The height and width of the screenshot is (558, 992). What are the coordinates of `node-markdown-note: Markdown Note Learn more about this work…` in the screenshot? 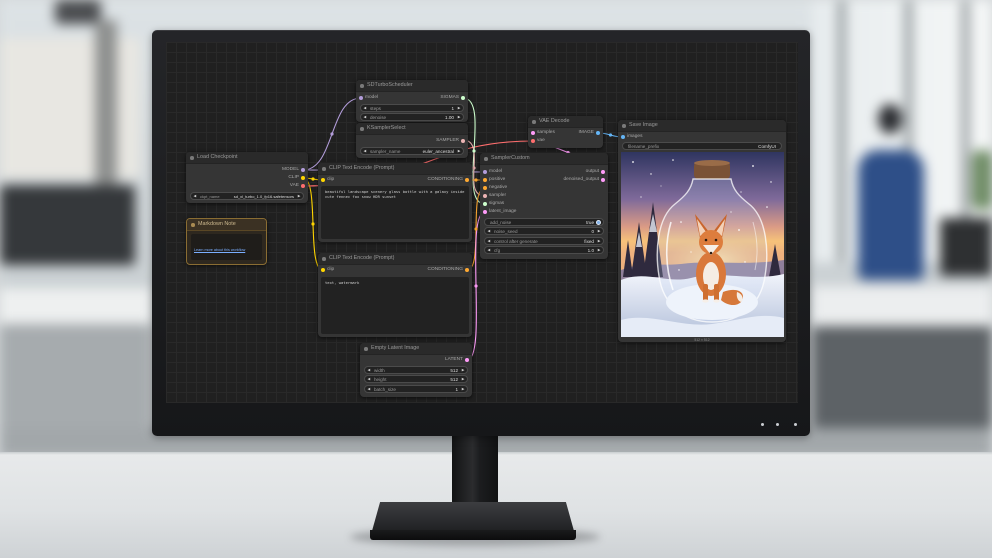 It's located at (226, 241).